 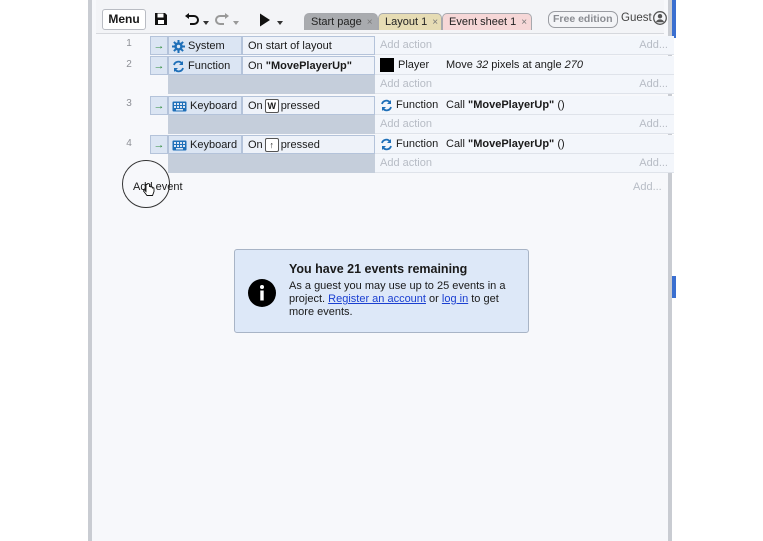 I want to click on guest-label: Guest, so click(x=636, y=18).